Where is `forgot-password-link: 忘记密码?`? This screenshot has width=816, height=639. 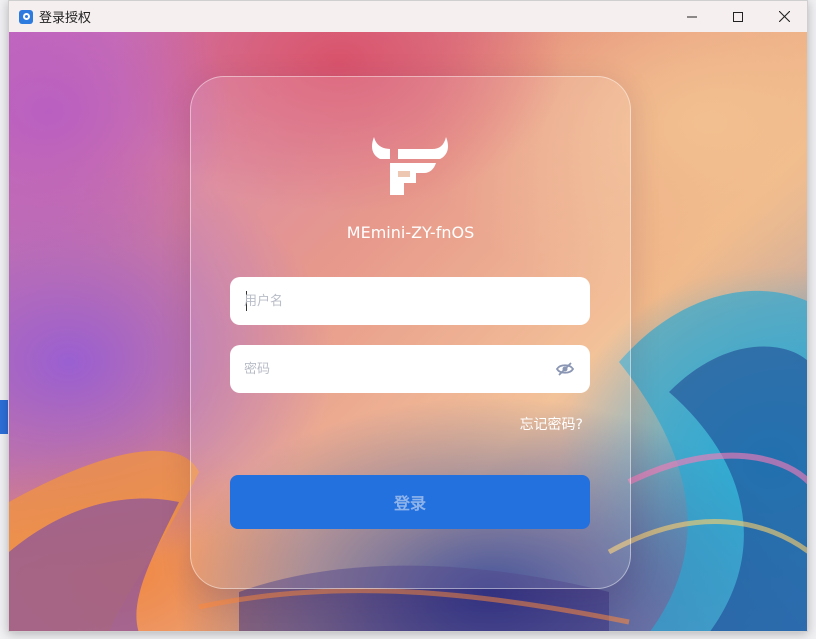
forgot-password-link: 忘记密码? is located at coordinates (551, 424).